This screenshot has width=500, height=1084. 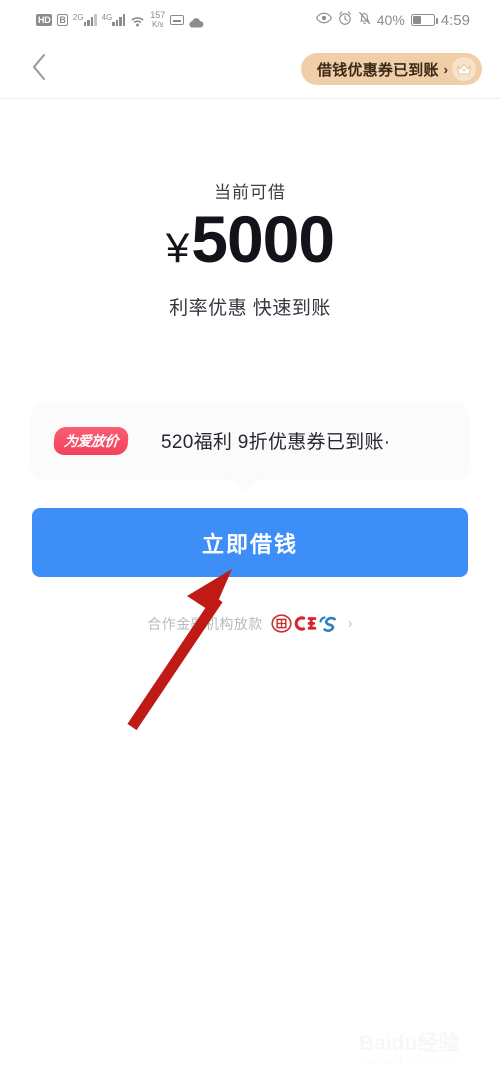 What do you see at coordinates (263, 239) in the screenshot?
I see `amount-number: 5000` at bounding box center [263, 239].